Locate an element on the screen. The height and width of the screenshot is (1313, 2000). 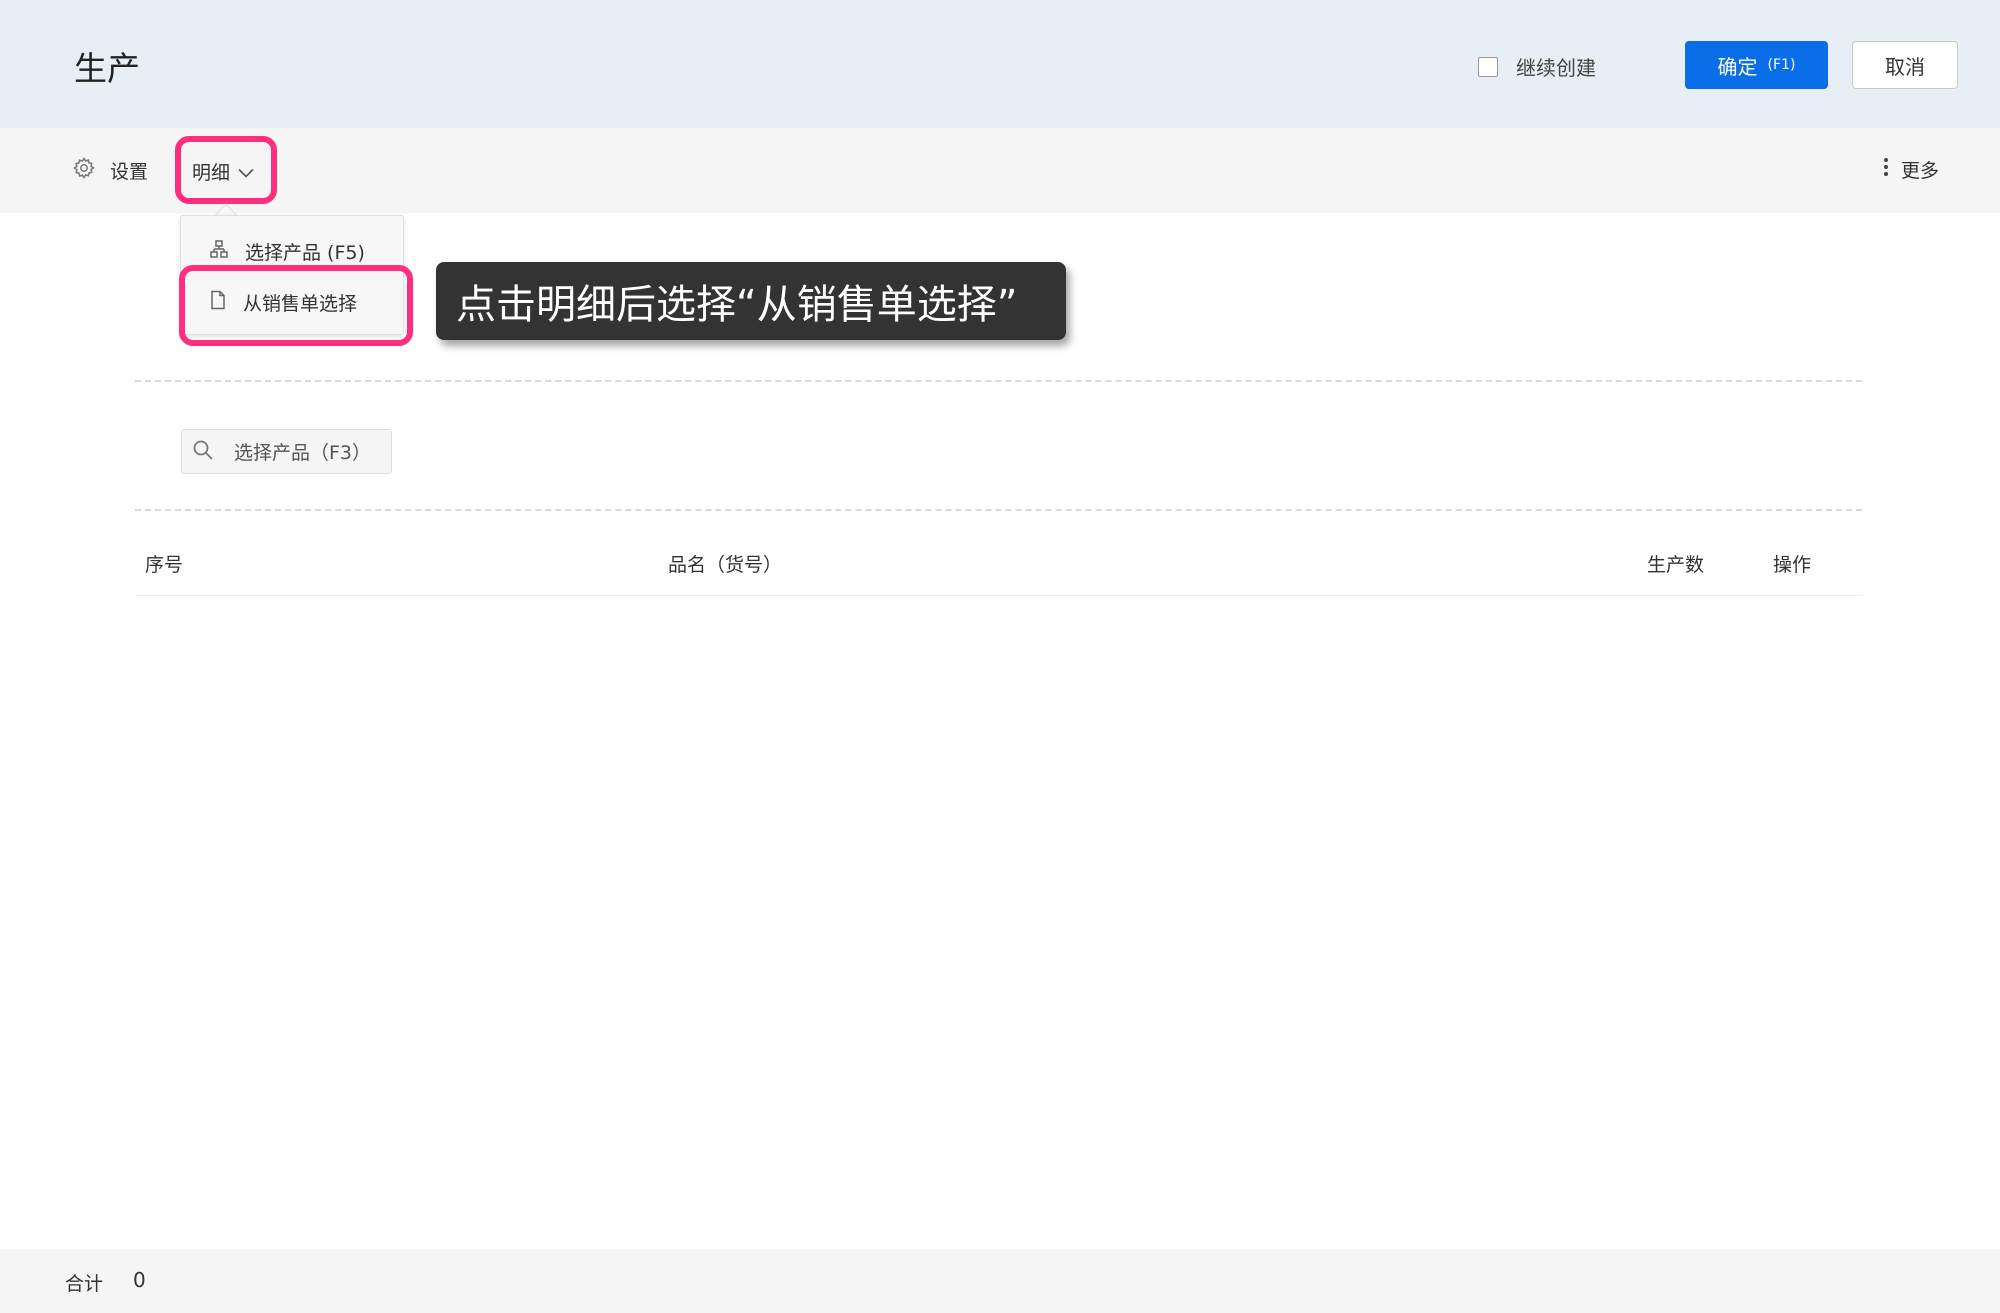
instruction-tooltip: 点击明细后选择“从销售单选择” is located at coordinates (751, 301).